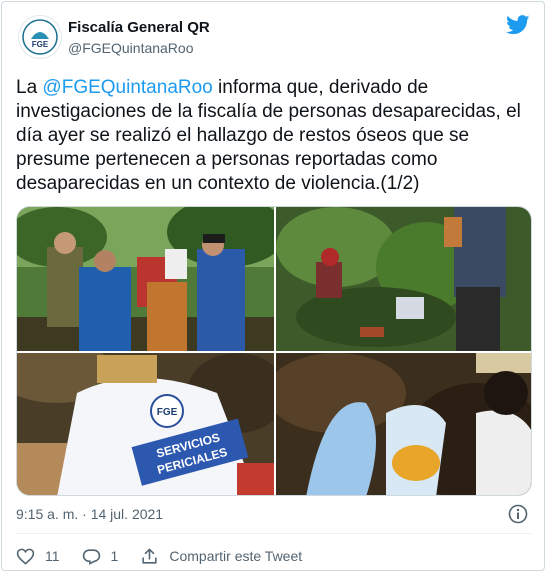 The width and height of the screenshot is (546, 572). Describe the element at coordinates (52, 556) in the screenshot. I see `like-count: 11` at that location.